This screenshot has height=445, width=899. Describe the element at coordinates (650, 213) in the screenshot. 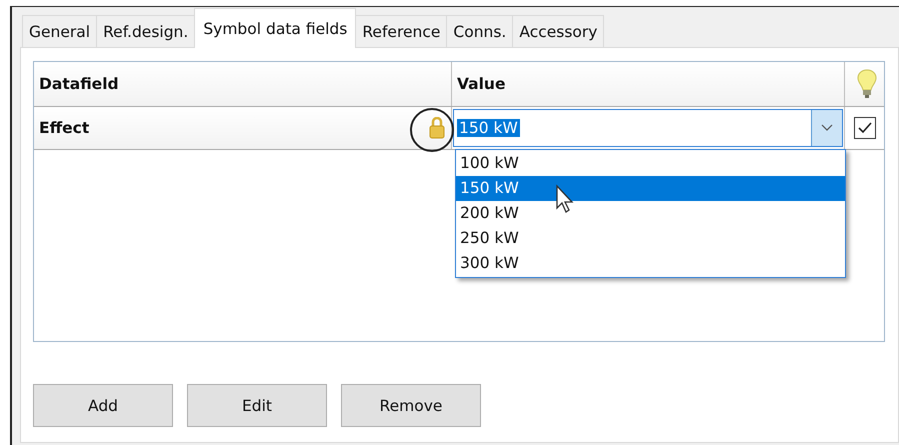

I see `dropdown-option: 200 kW` at that location.